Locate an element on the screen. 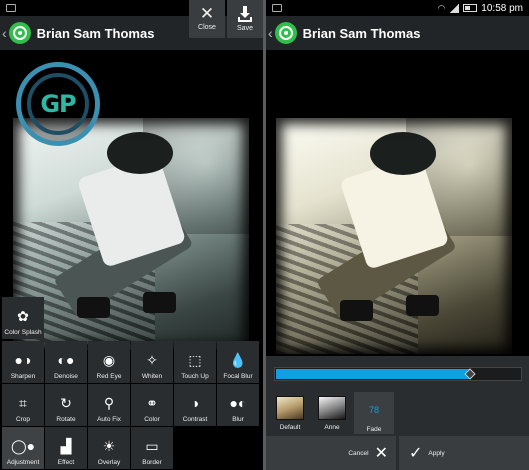  tool-label: Denoise is located at coordinates (66, 376).